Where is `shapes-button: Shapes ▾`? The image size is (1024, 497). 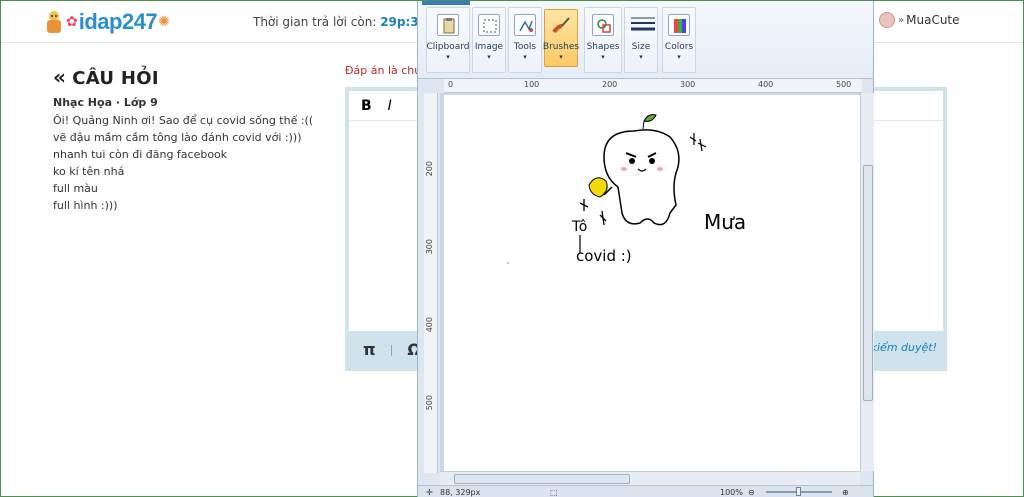 shapes-button: Shapes ▾ is located at coordinates (603, 39).